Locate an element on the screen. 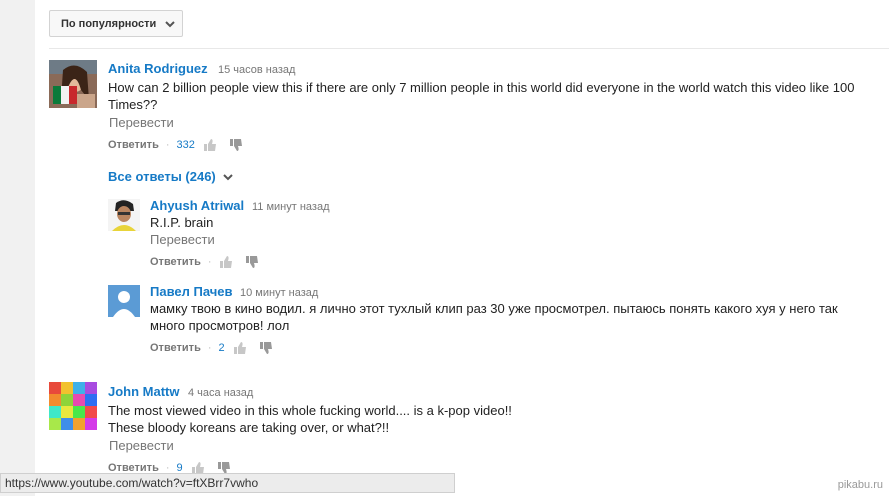 This screenshot has width=889, height=496. sort-dropdown: По популярности is located at coordinates (116, 23).